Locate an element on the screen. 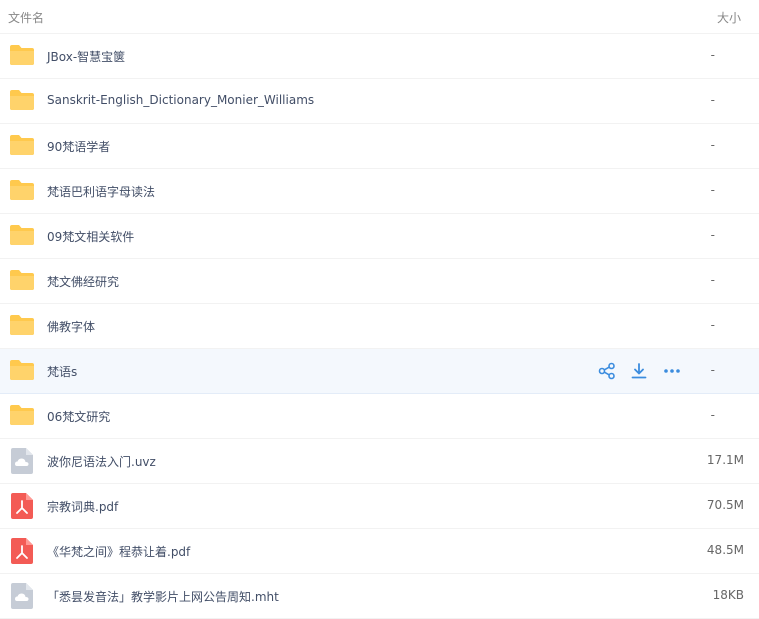 Image resolution: width=759 pixels, height=619 pixels. file-name-link: 09梵文相关软件 is located at coordinates (90, 236).